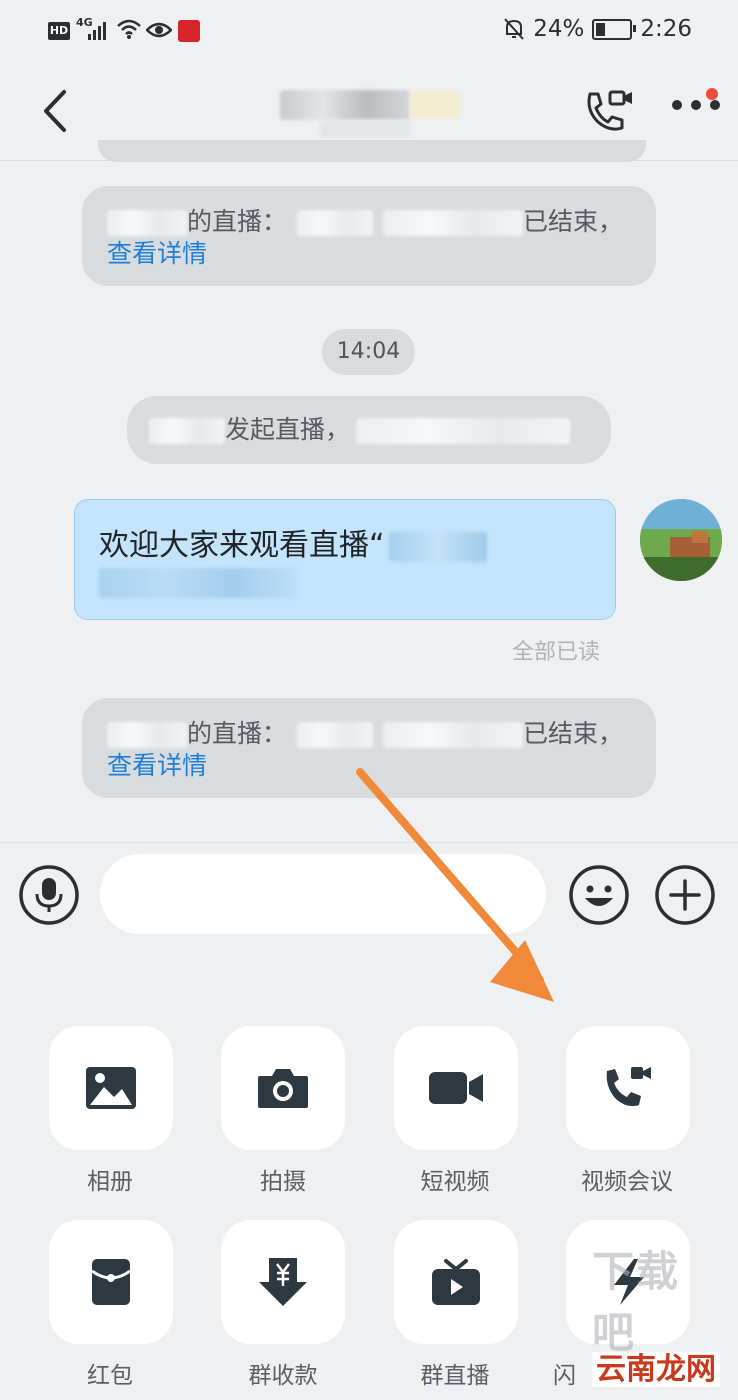  Describe the element at coordinates (455, 1182) in the screenshot. I see `short-video-label: 短视频` at that location.